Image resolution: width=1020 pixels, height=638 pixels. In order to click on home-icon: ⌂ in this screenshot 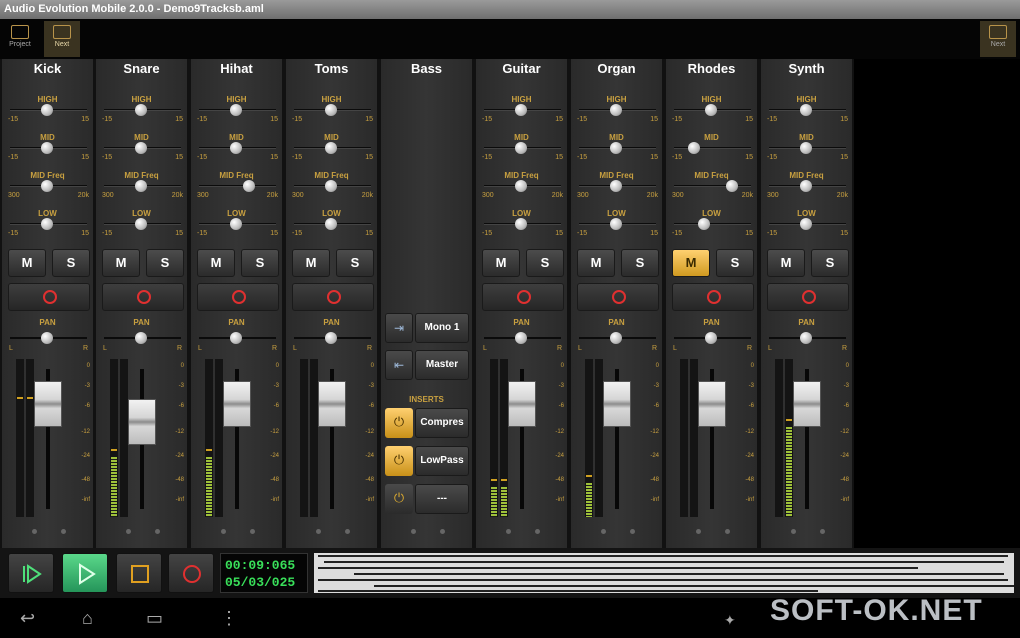, I will do `click(87, 618)`.